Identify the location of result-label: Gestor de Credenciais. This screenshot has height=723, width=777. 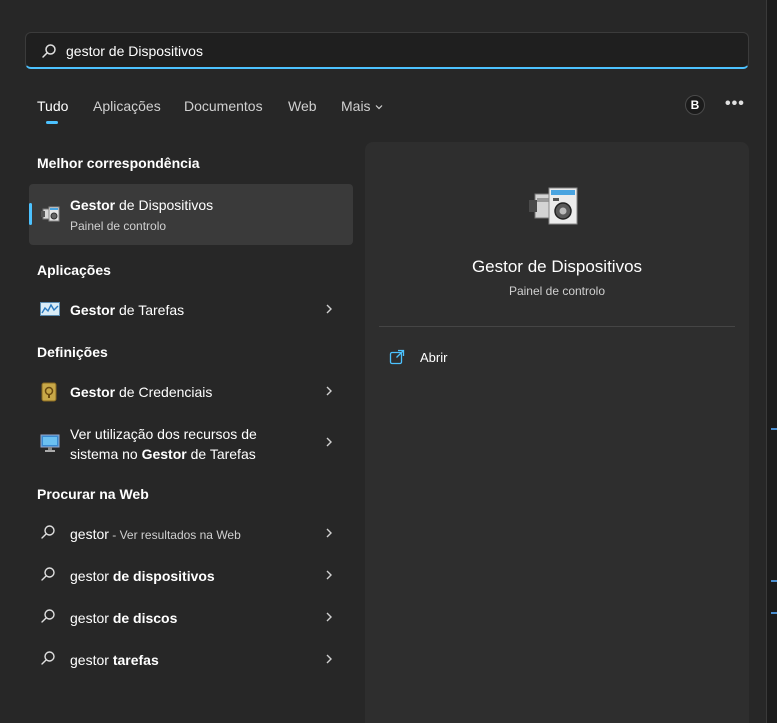
(141, 392).